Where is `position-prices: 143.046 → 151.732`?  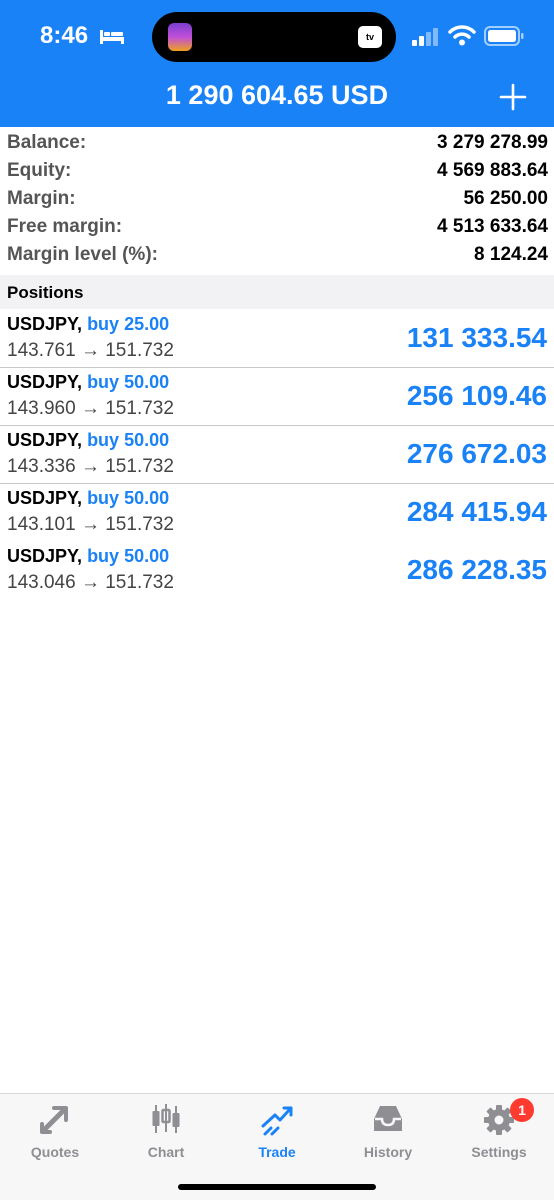 position-prices: 143.046 → 151.732 is located at coordinates (90, 582).